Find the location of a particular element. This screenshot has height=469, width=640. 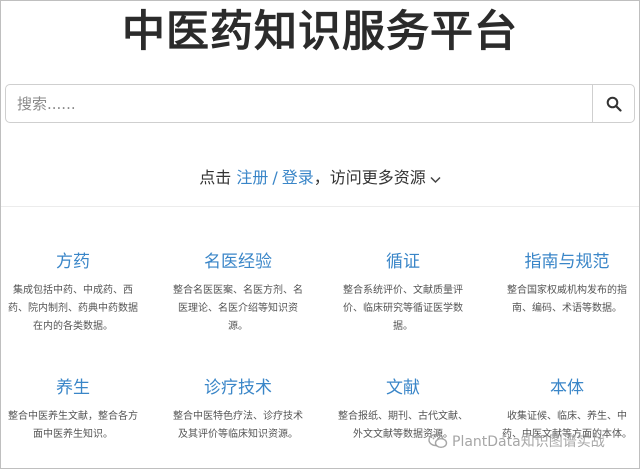

login-prefix: 点击 is located at coordinates (215, 177).